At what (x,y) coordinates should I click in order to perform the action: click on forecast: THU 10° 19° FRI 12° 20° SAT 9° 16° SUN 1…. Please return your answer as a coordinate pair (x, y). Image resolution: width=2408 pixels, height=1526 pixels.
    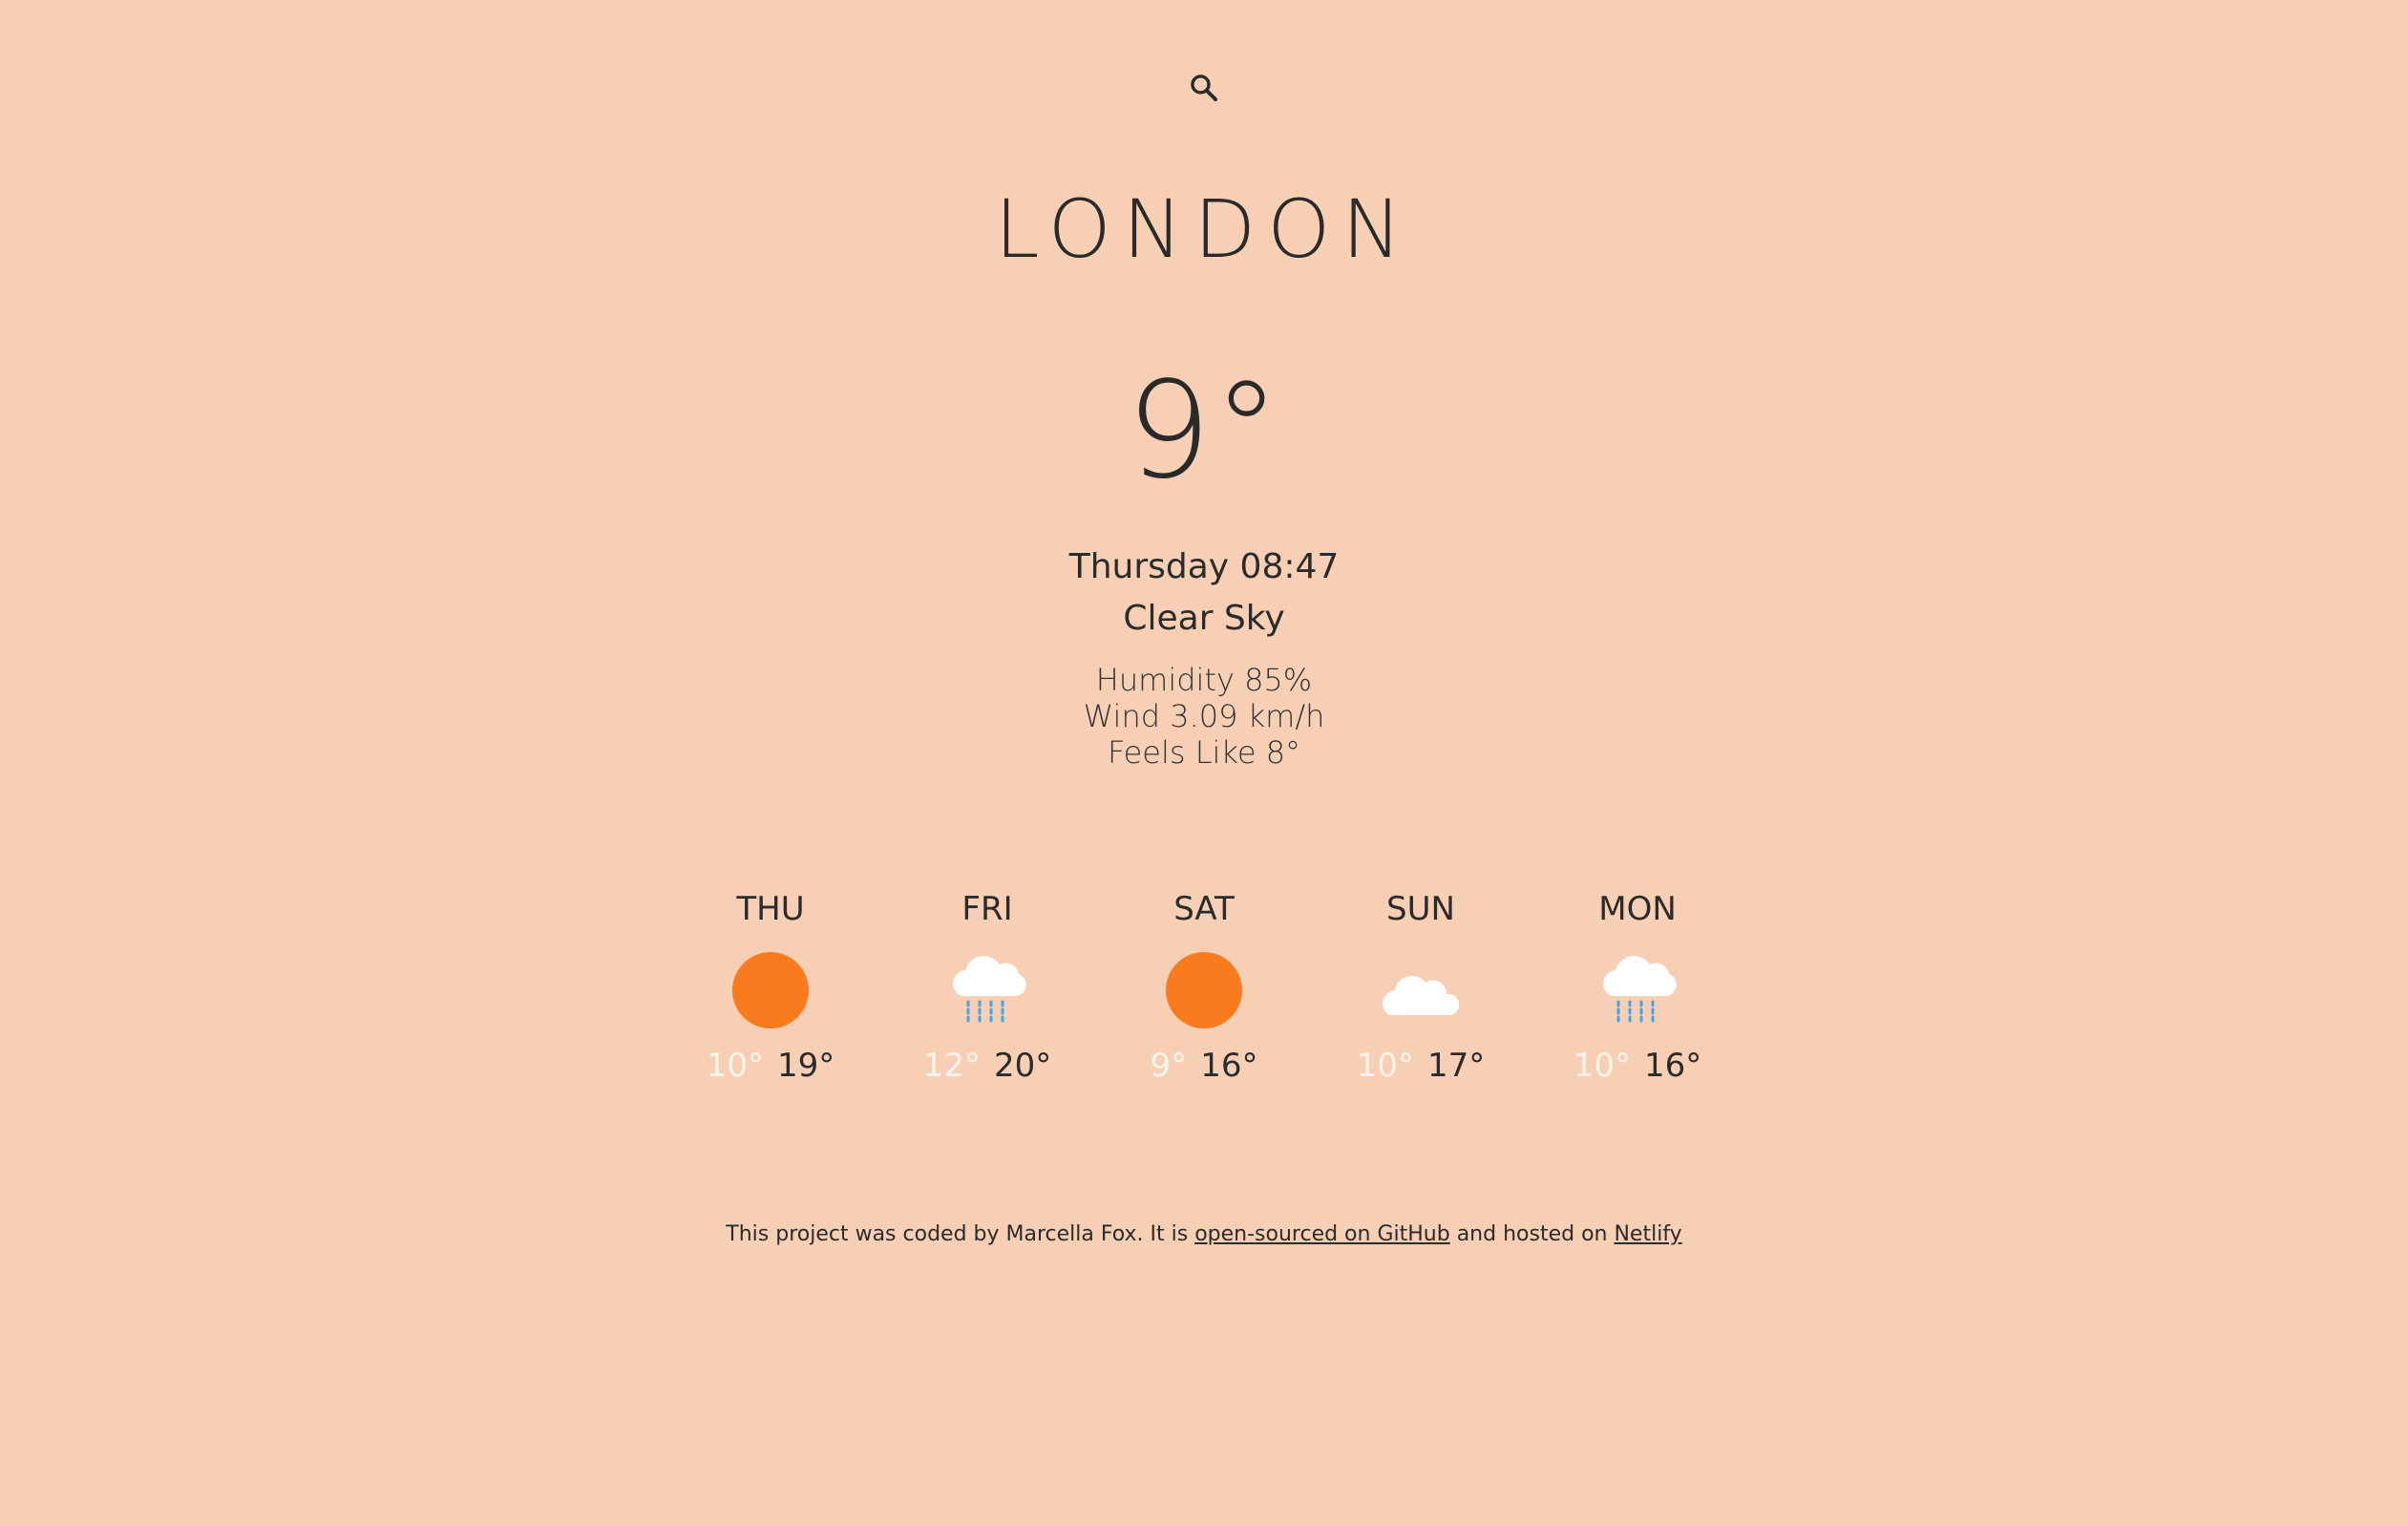
    Looking at the image, I should click on (1204, 993).